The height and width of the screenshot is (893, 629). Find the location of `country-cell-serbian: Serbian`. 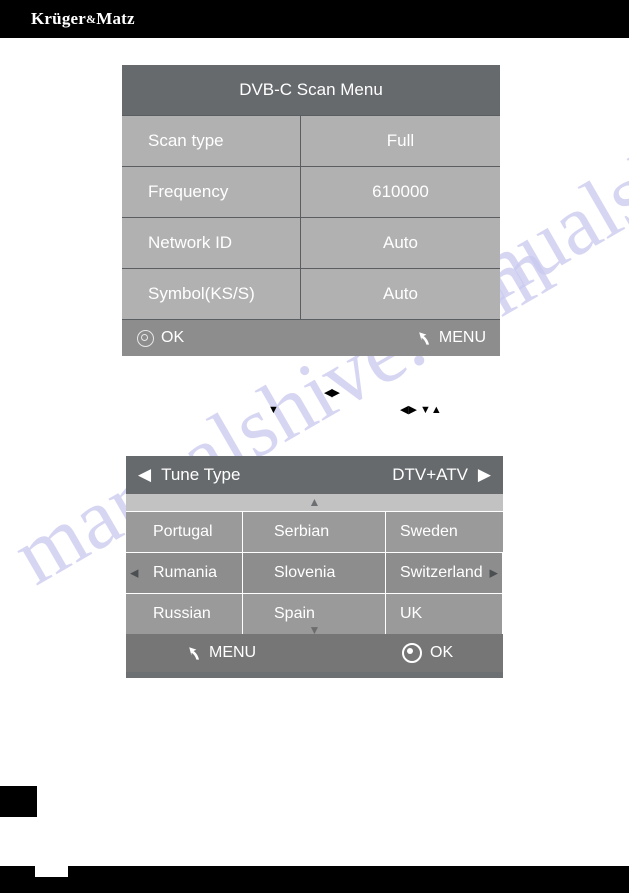

country-cell-serbian: Serbian is located at coordinates (314, 532).